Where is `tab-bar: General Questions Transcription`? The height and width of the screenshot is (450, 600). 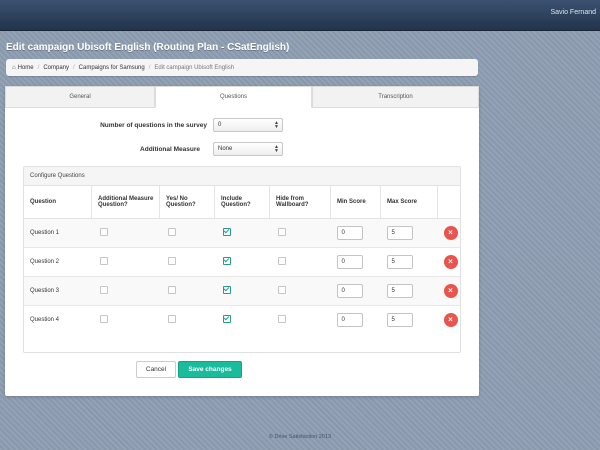 tab-bar: General Questions Transcription is located at coordinates (242, 97).